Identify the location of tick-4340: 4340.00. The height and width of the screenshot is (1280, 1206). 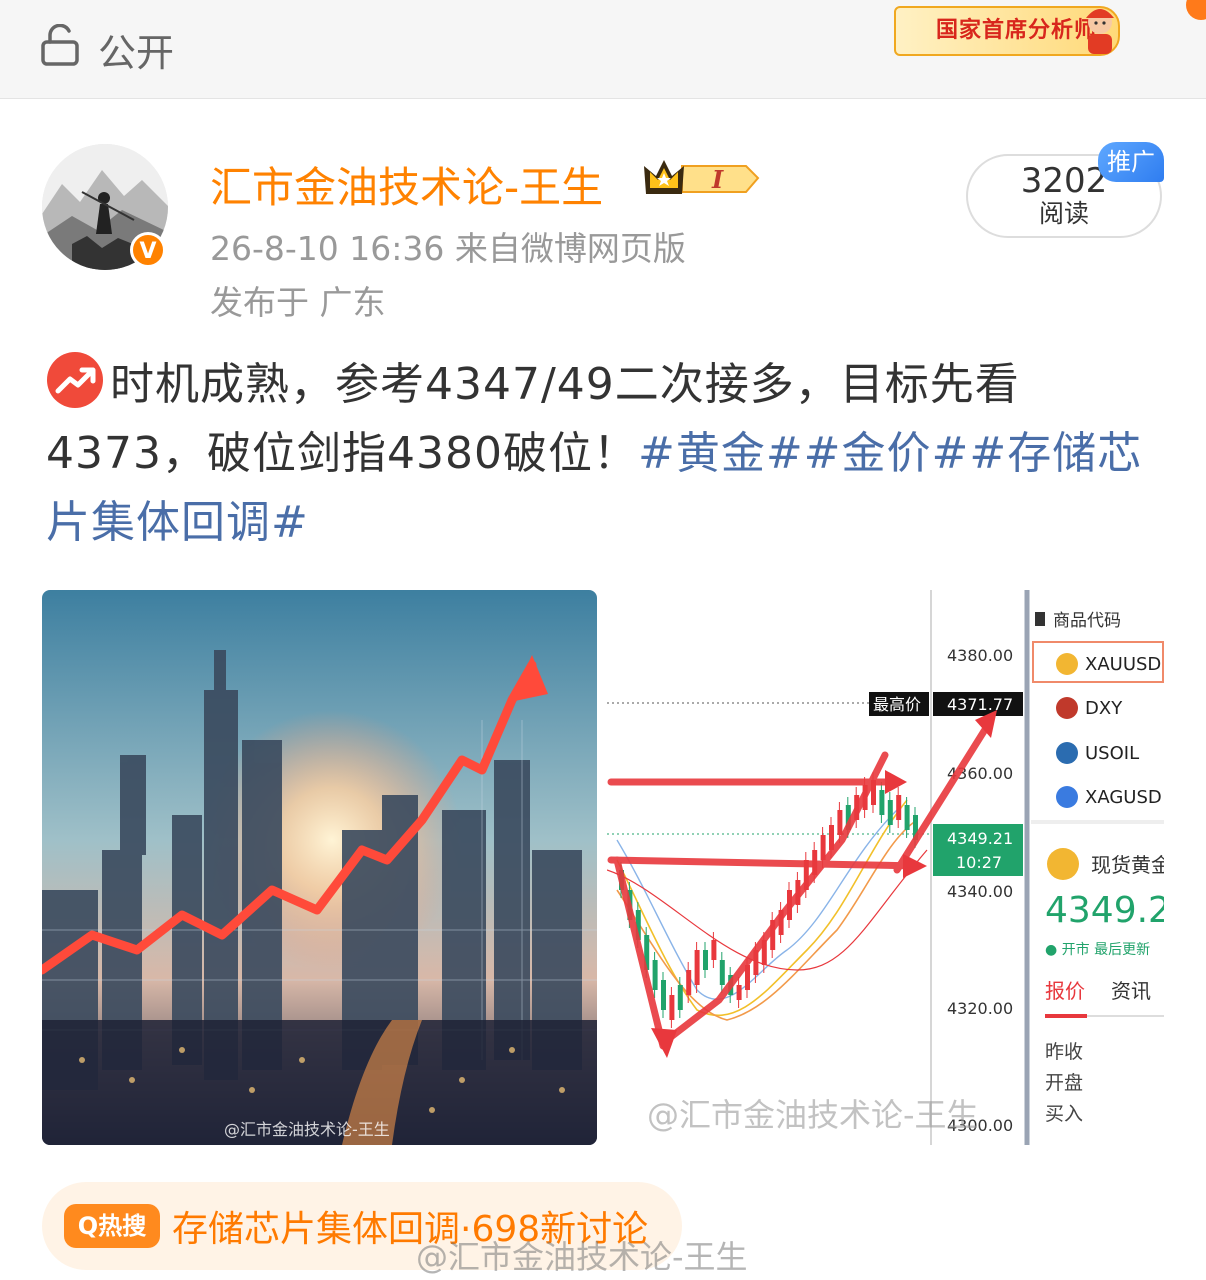
(980, 891).